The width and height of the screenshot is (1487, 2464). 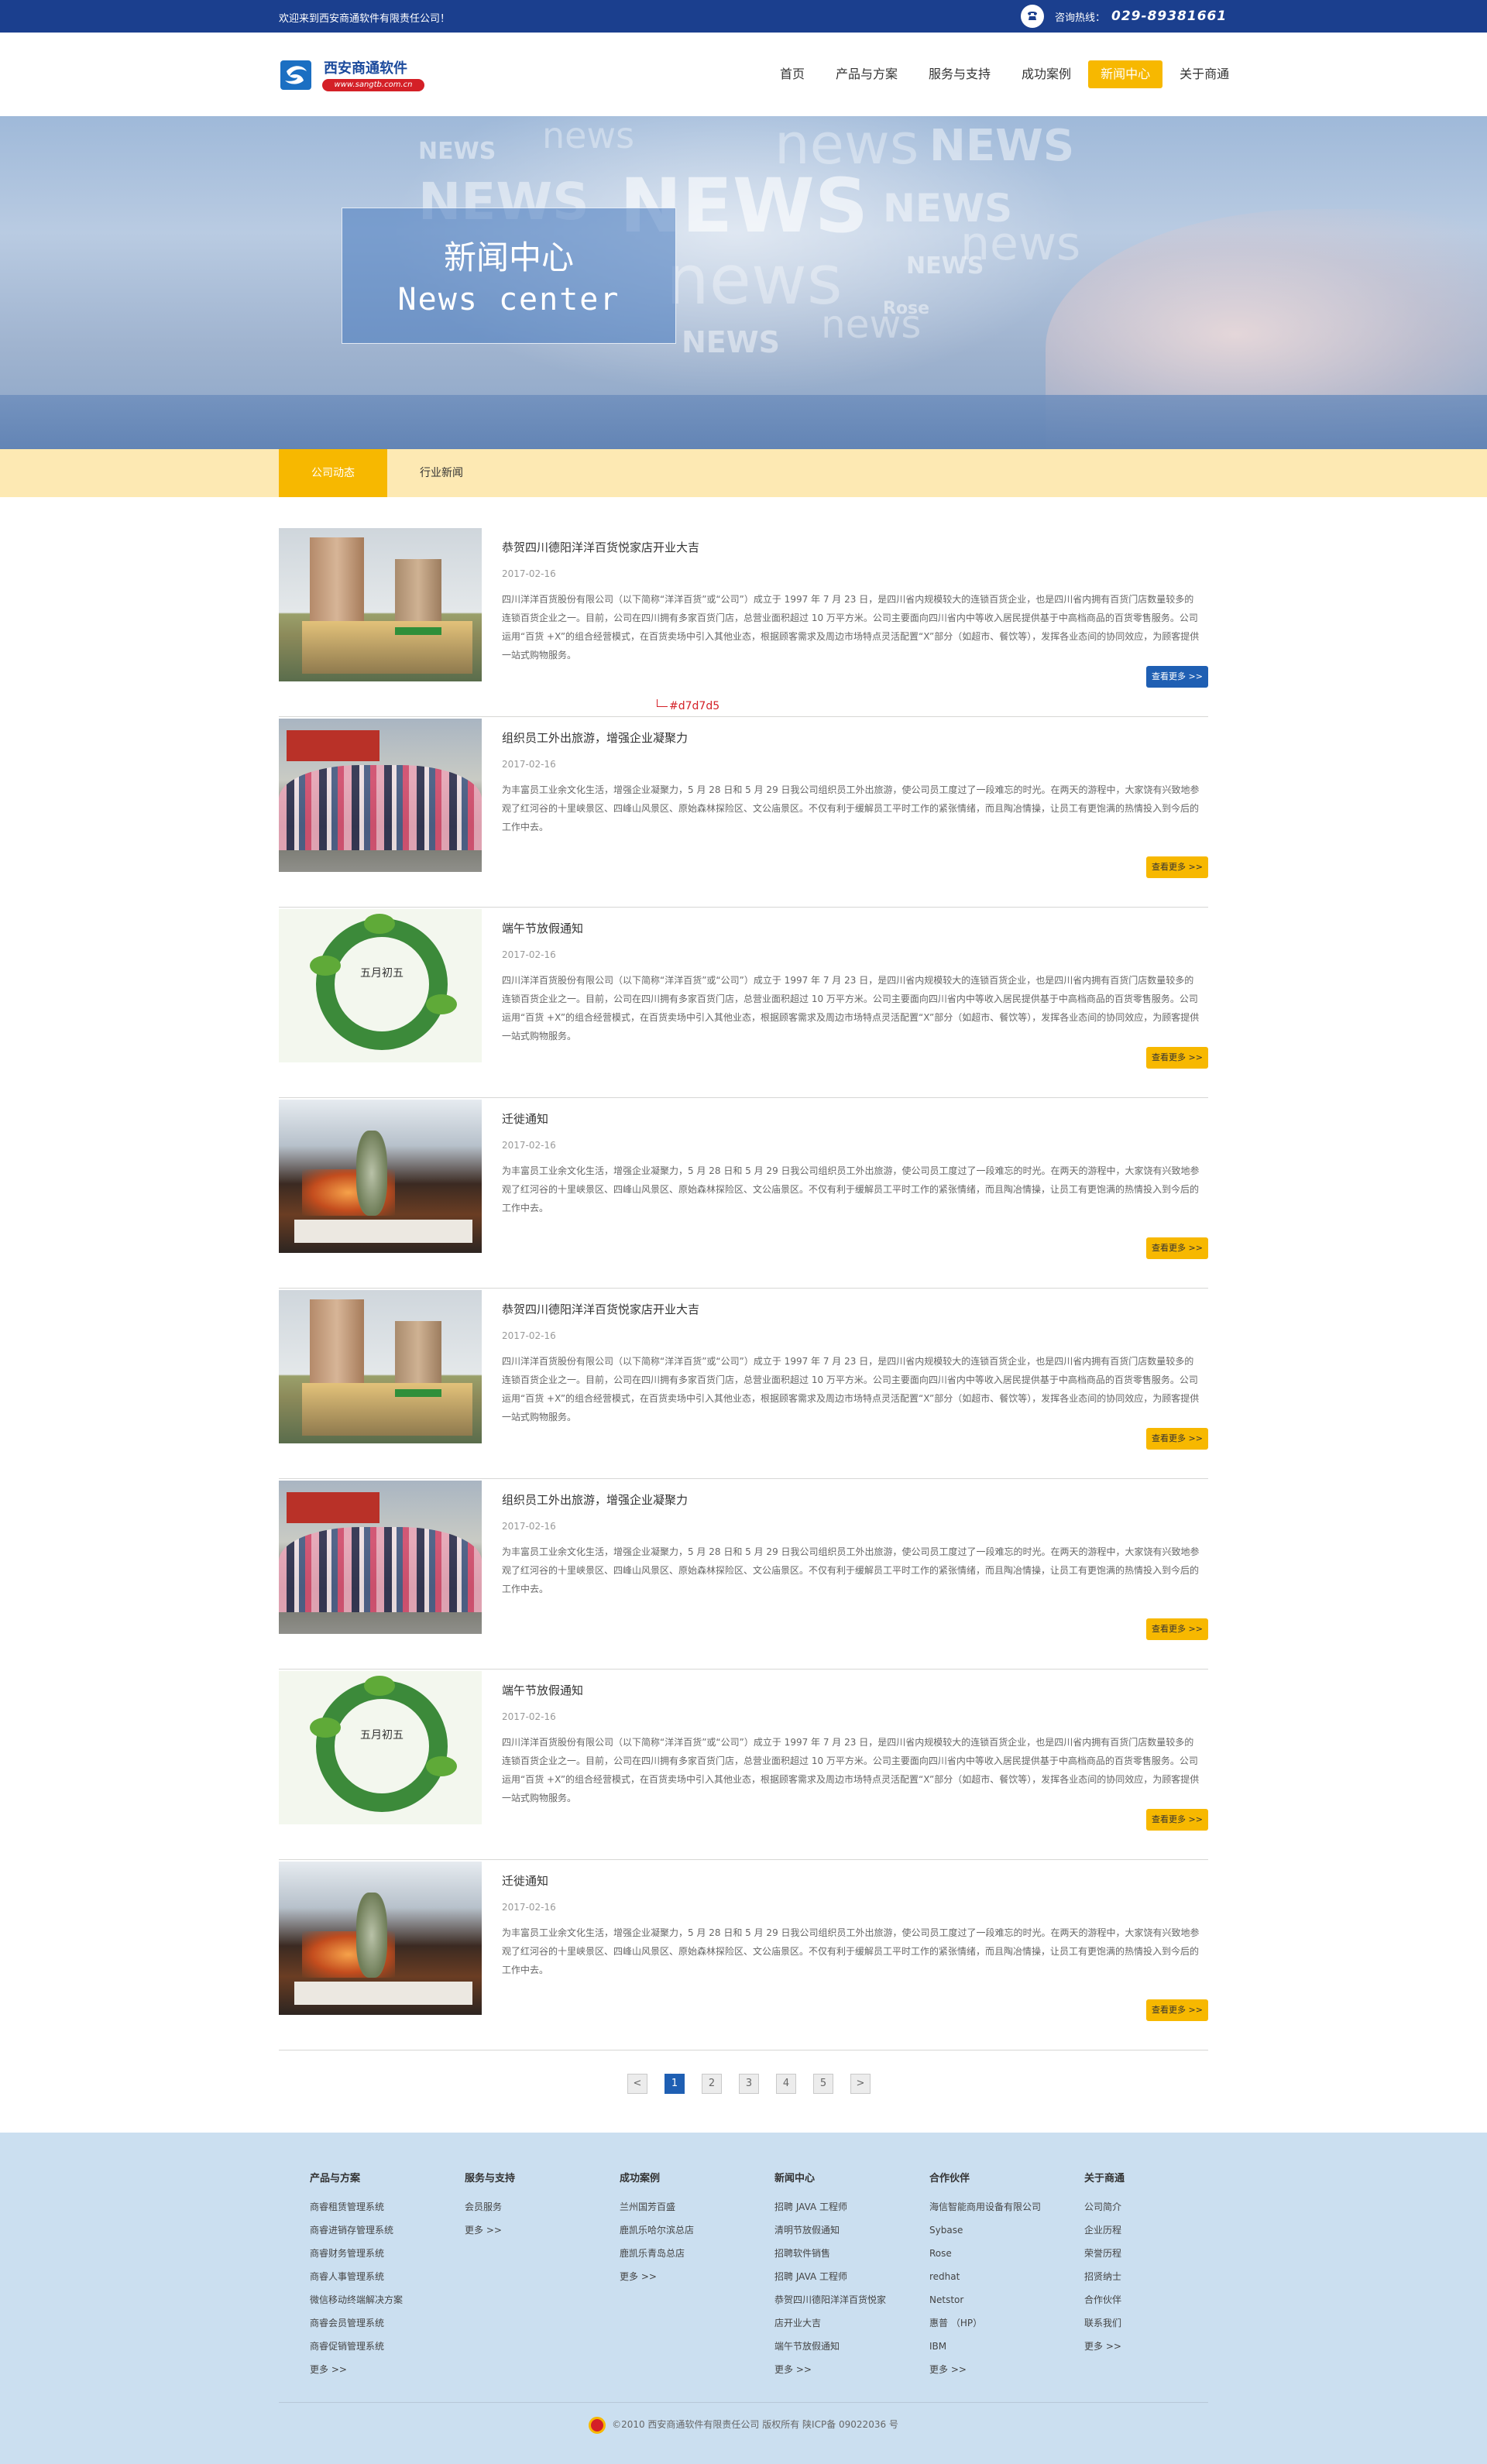 I want to click on logo: 西安商通软件 www.sangtb.com.cn, so click(x=353, y=75).